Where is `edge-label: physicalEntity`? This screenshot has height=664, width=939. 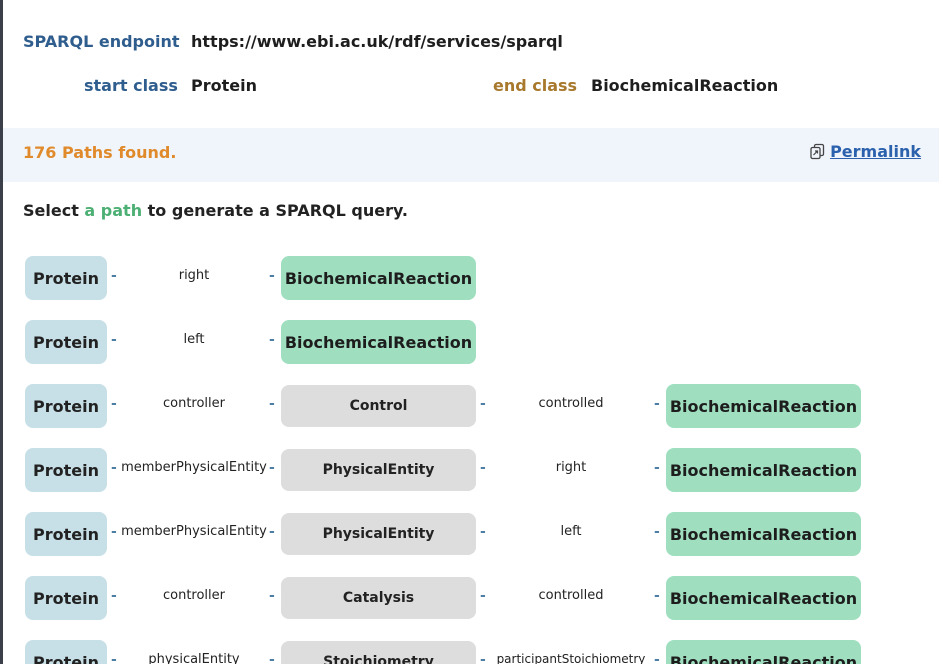 edge-label: physicalEntity is located at coordinates (194, 658).